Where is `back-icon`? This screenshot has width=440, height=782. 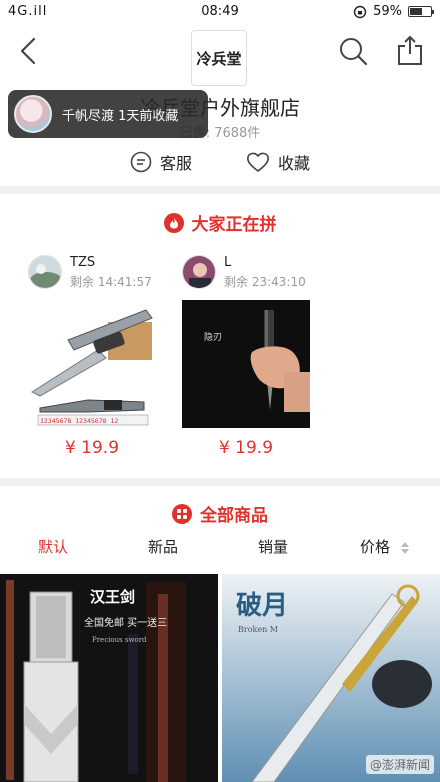
back-icon is located at coordinates (30, 51).